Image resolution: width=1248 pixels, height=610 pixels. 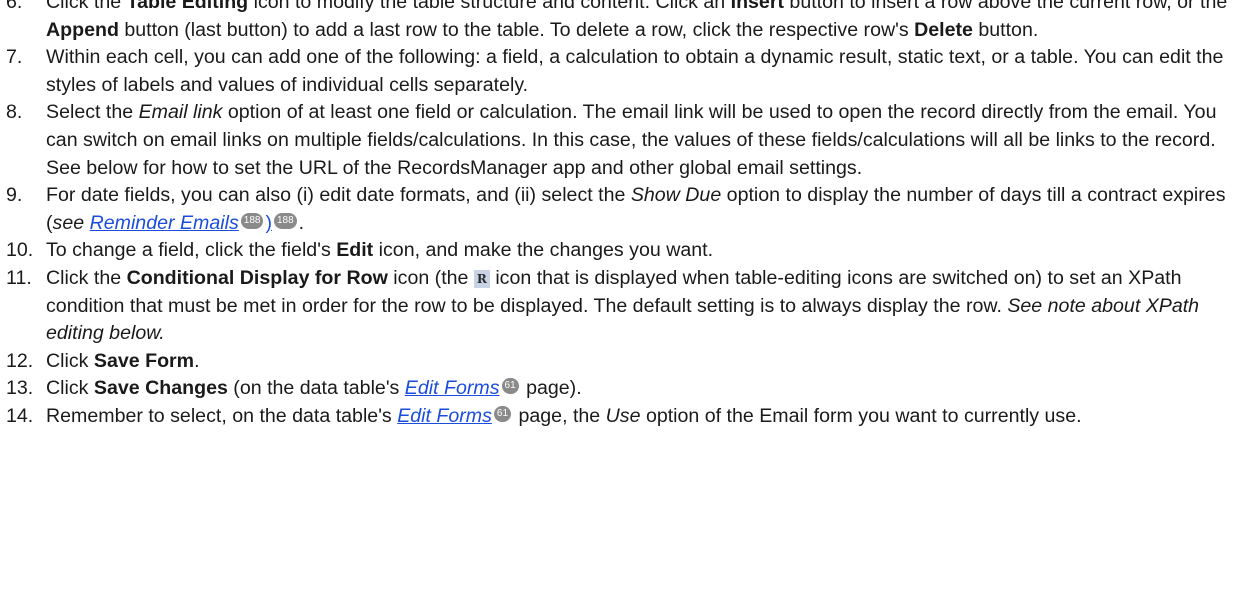 I want to click on term-save-form: Save Form, so click(x=144, y=360).